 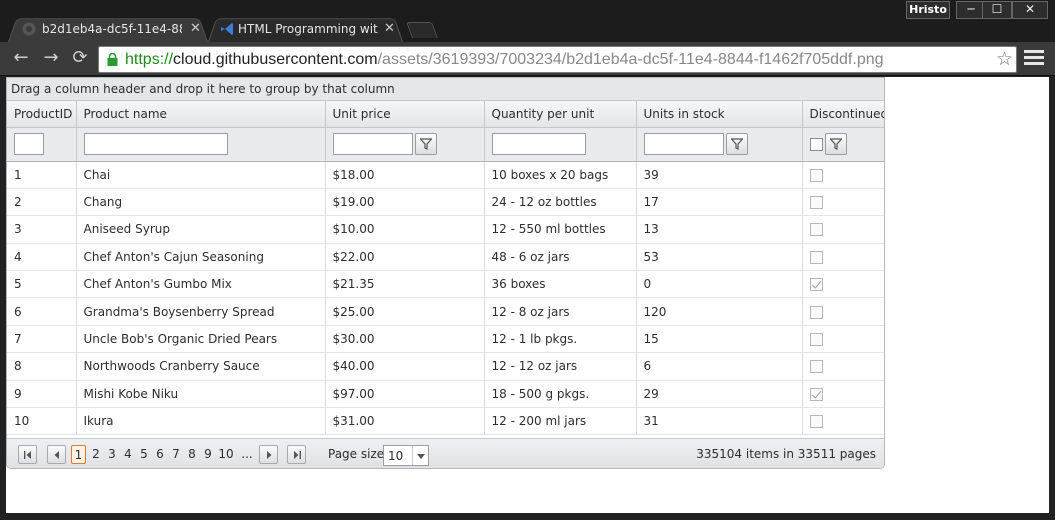 I want to click on page-link: 7, so click(x=176, y=454).